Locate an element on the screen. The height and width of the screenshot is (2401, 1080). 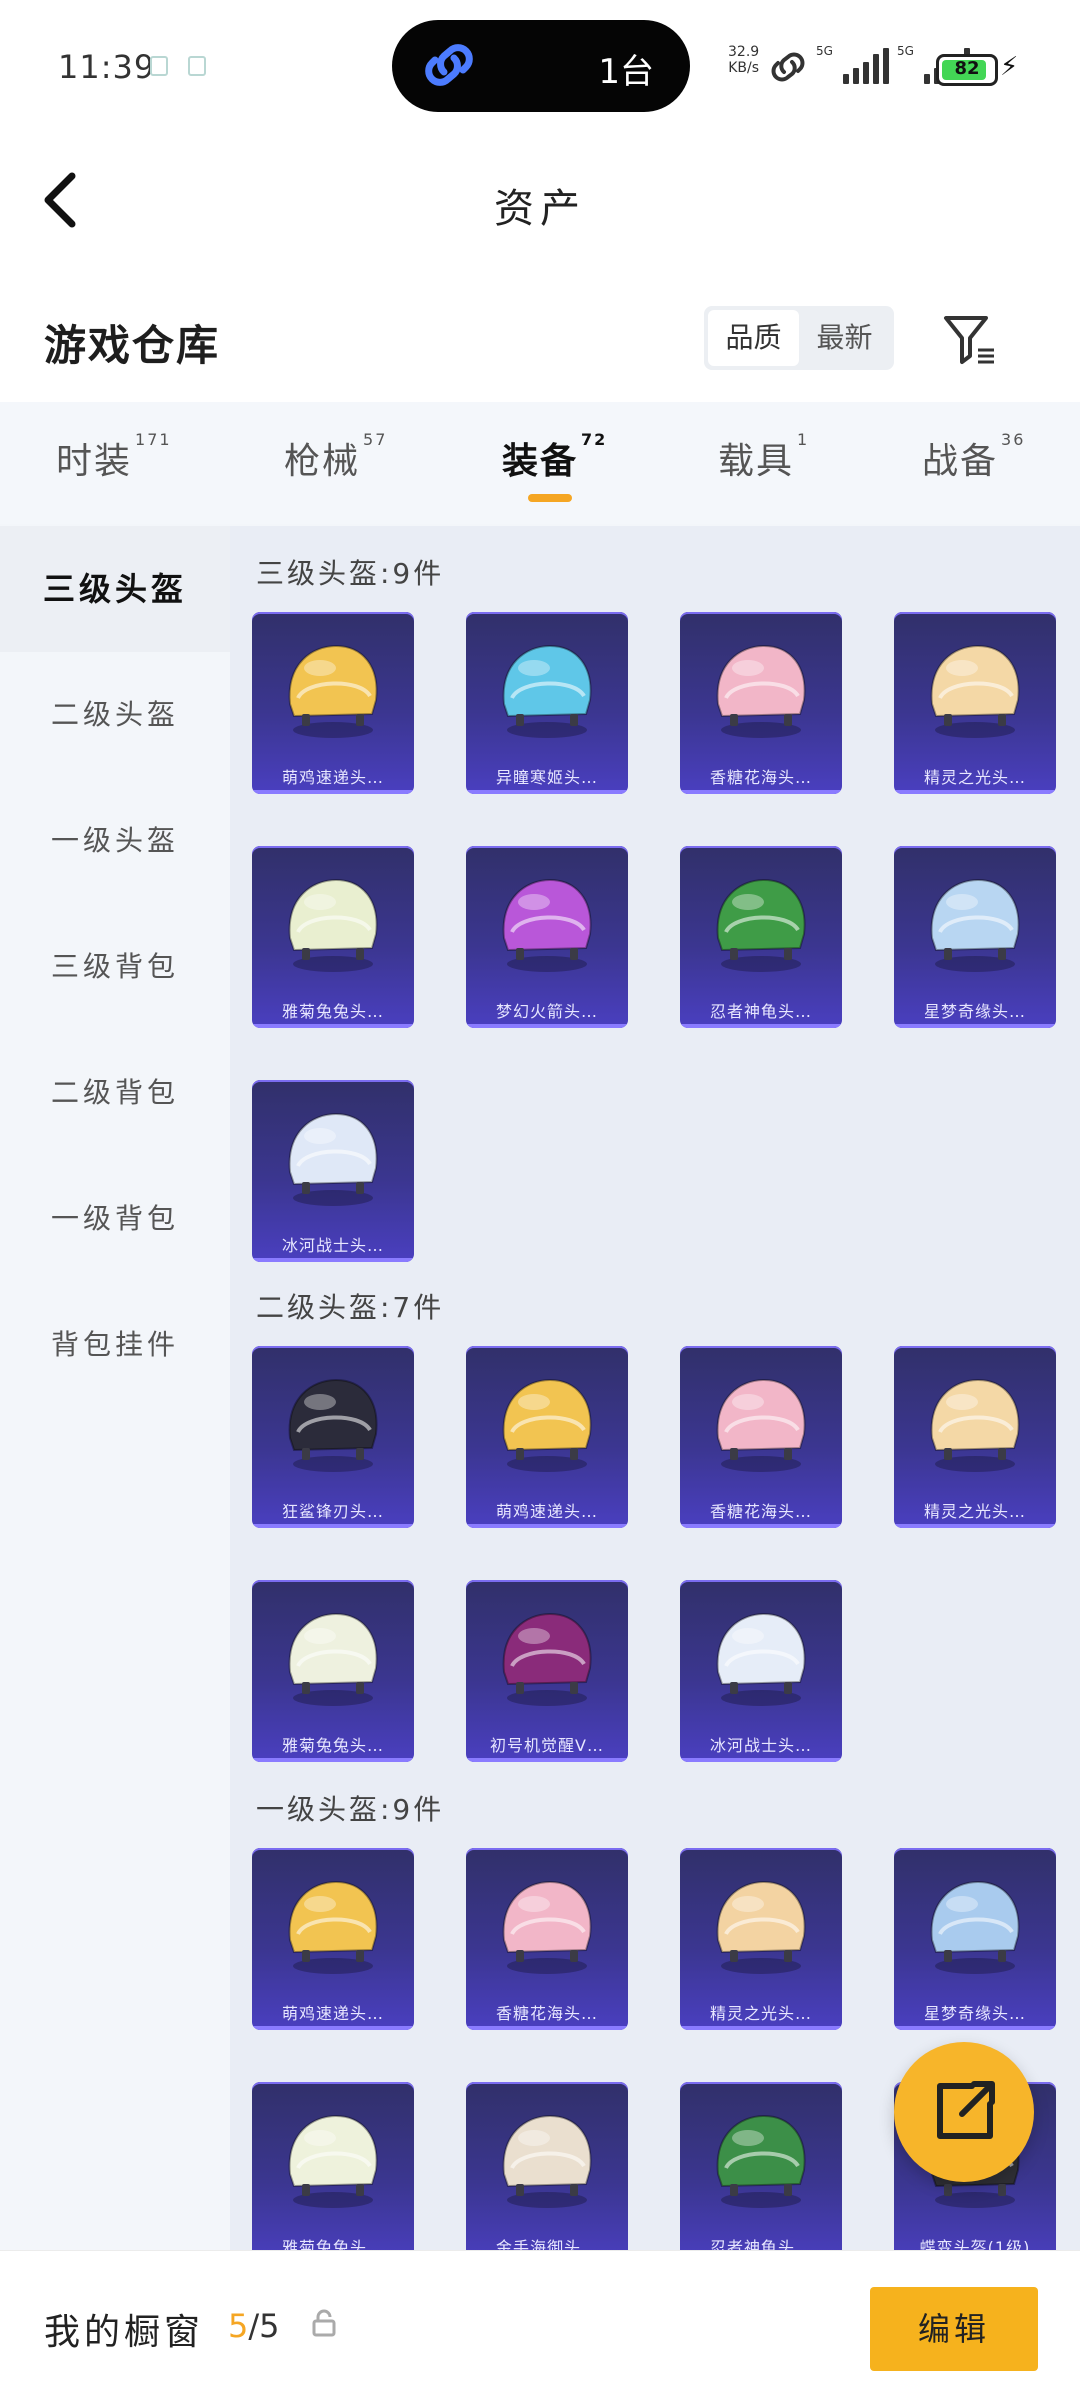
warehouse-bar: 游戏仓库 品质 最新 is located at coordinates (540, 336).